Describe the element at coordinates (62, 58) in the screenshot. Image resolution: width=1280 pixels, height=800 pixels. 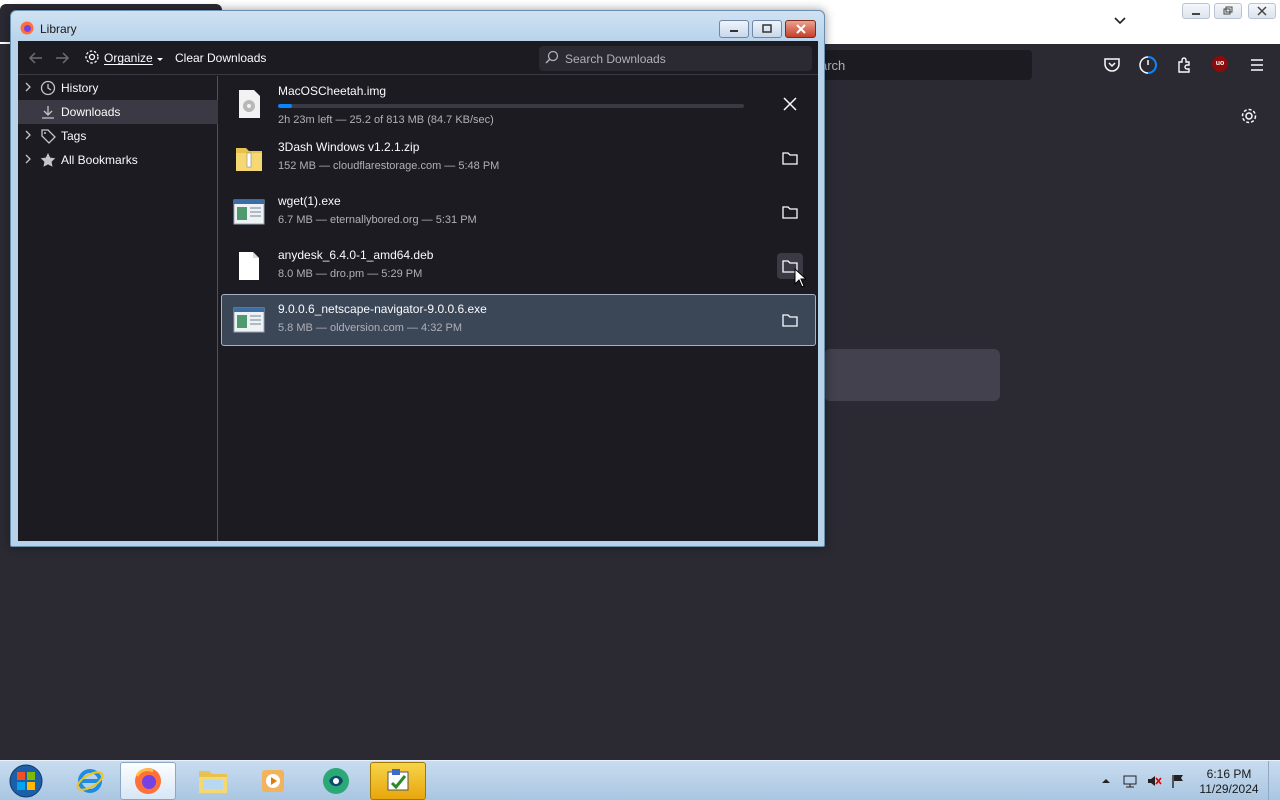
I see `forward-arrow-icon` at that location.